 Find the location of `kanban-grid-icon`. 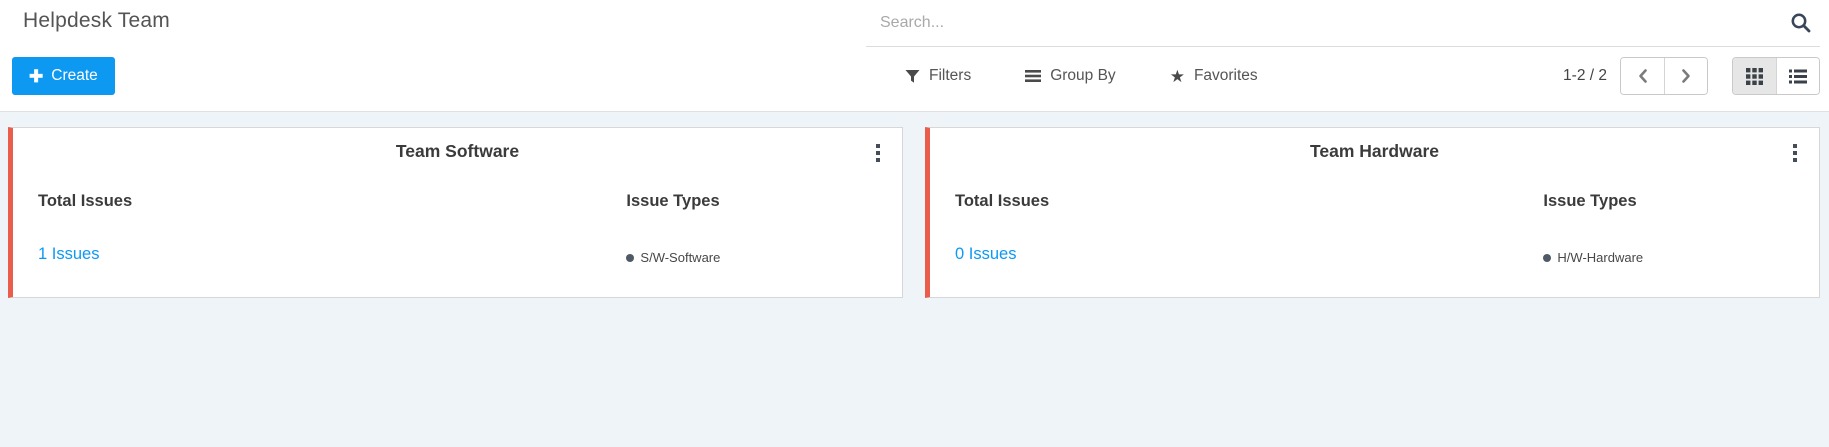

kanban-grid-icon is located at coordinates (1754, 76).